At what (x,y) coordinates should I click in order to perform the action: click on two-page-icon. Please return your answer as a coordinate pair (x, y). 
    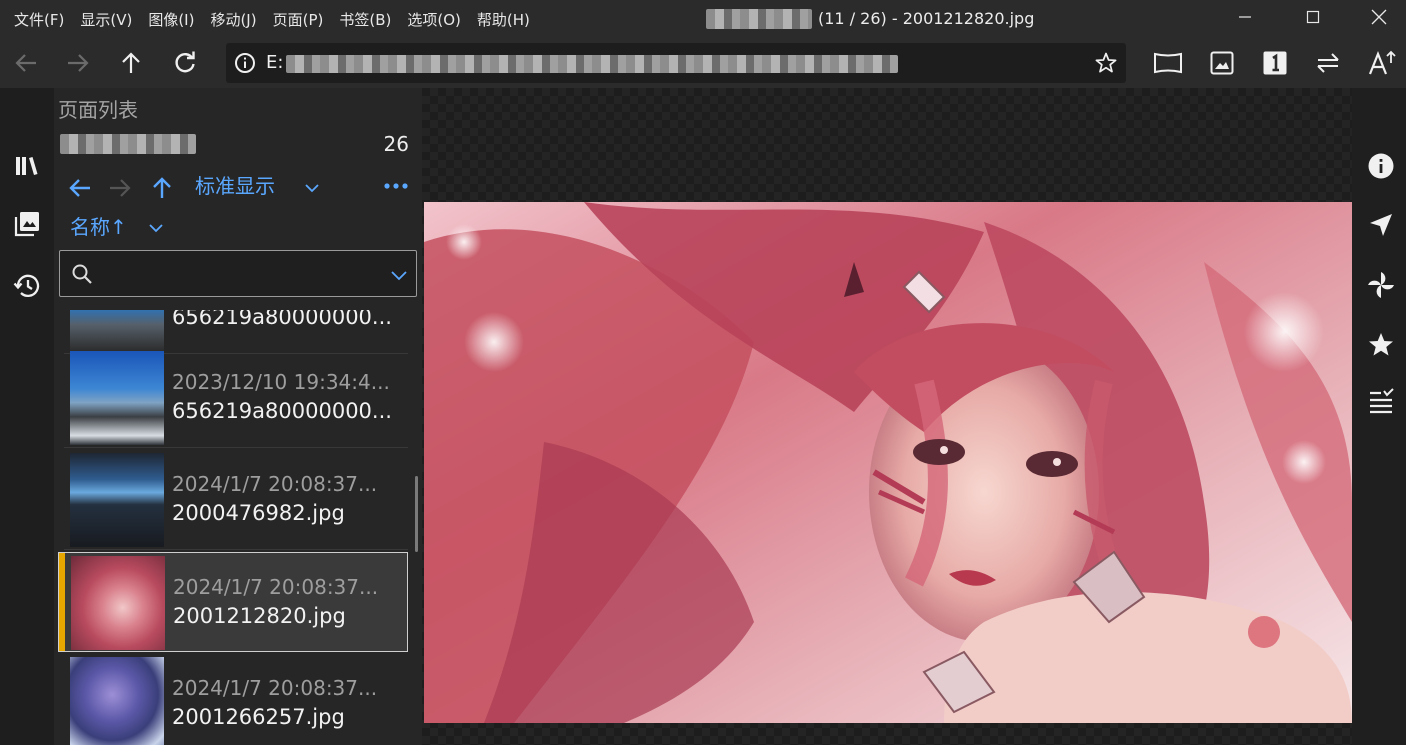
    Looking at the image, I should click on (1168, 63).